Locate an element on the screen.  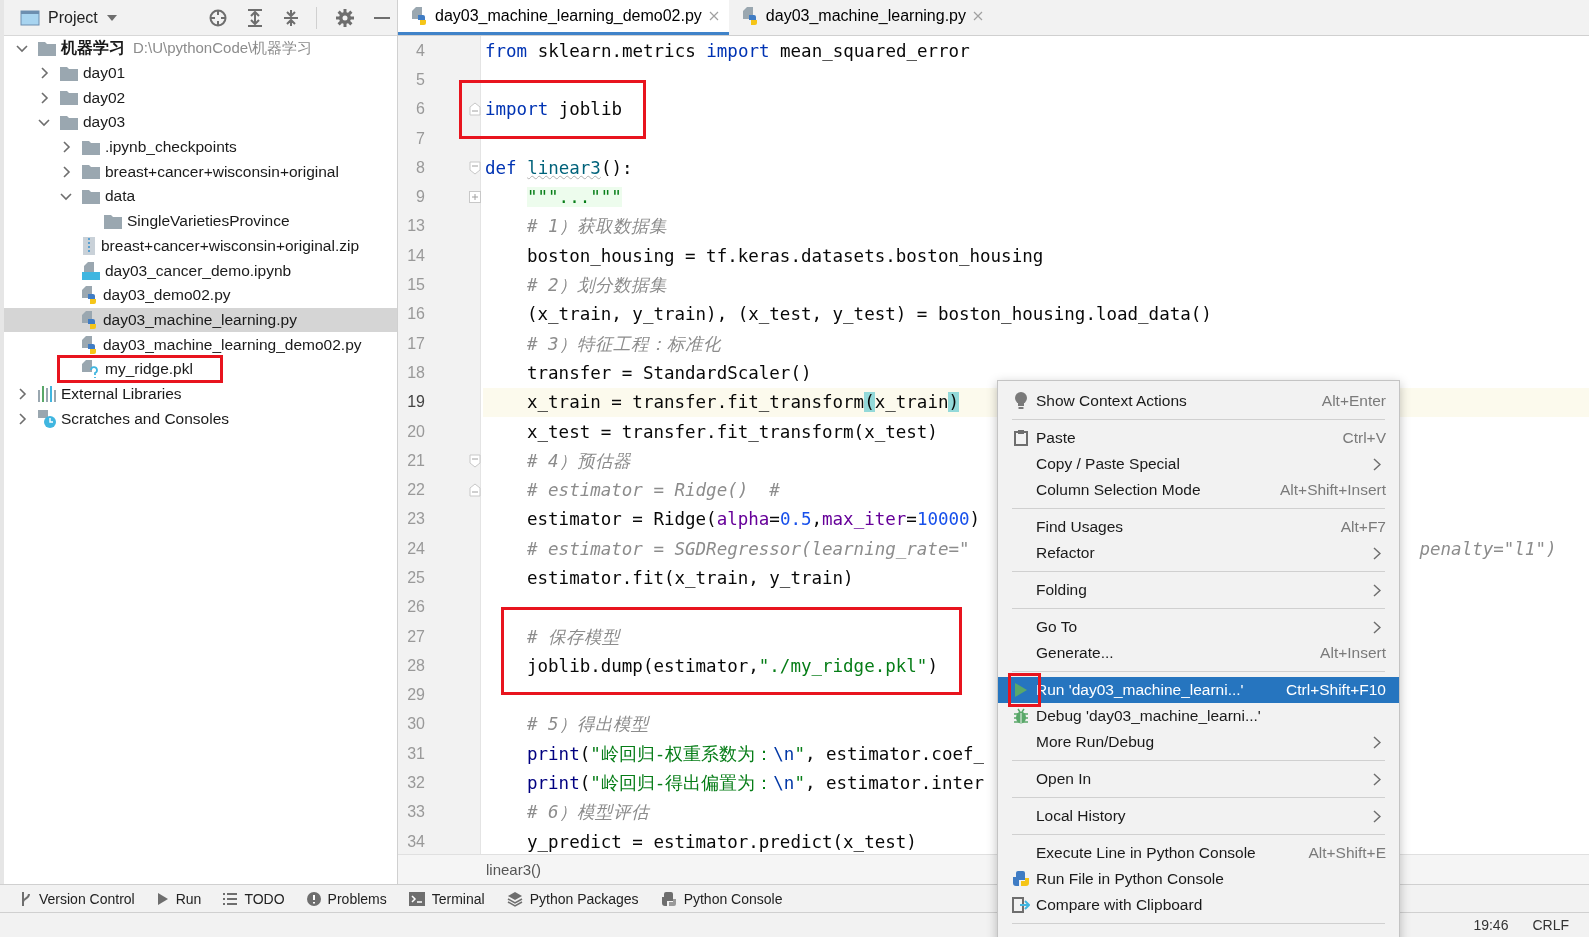
expand-all-icon is located at coordinates (255, 17).